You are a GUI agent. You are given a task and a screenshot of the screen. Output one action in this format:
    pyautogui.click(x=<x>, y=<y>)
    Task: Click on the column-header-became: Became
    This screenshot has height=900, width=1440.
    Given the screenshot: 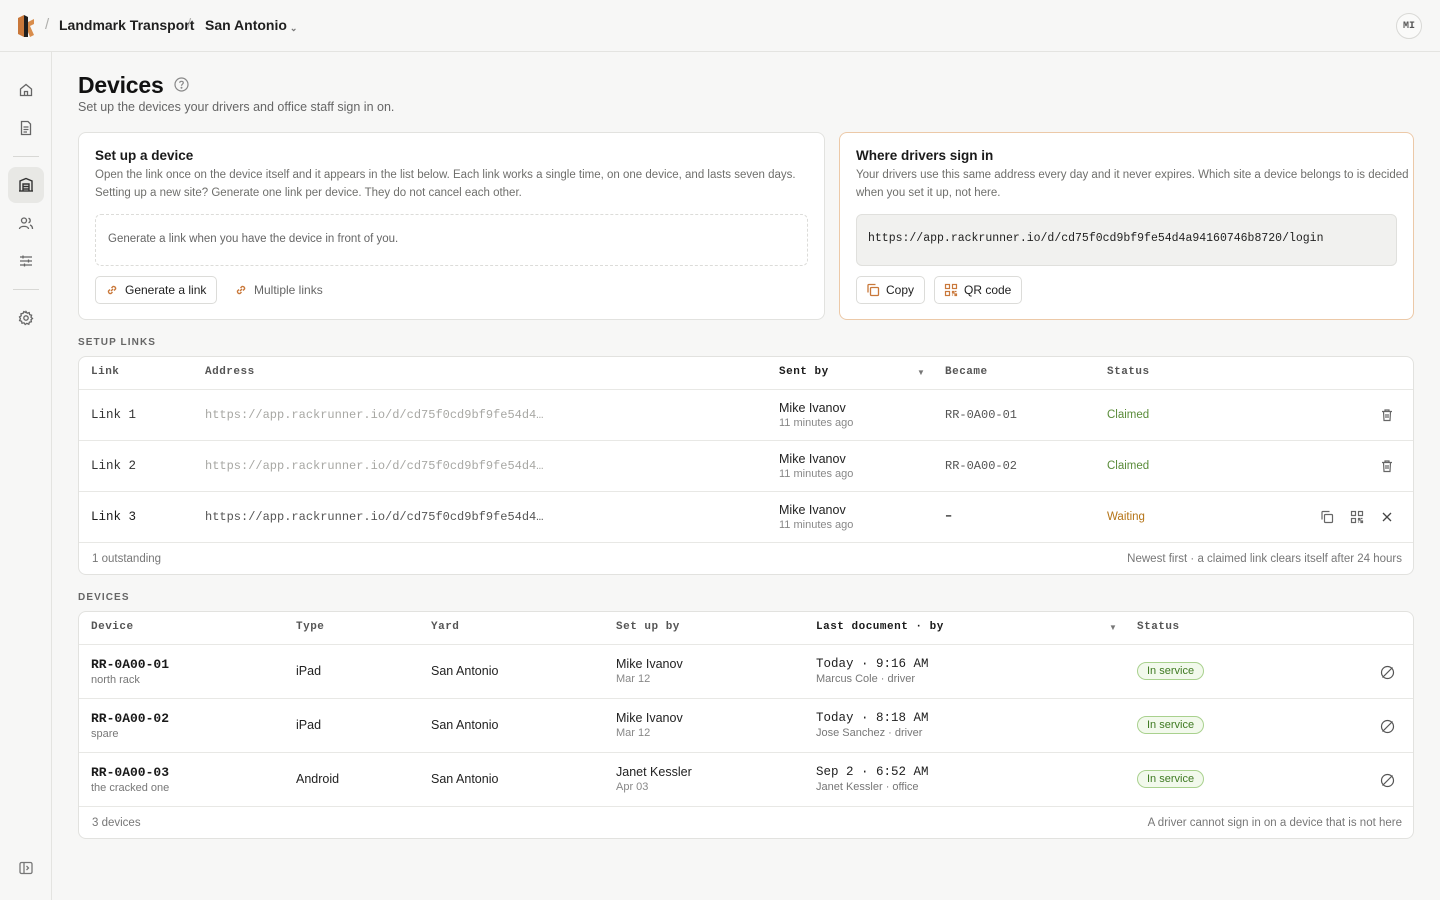 What is the action you would take?
    pyautogui.click(x=966, y=372)
    